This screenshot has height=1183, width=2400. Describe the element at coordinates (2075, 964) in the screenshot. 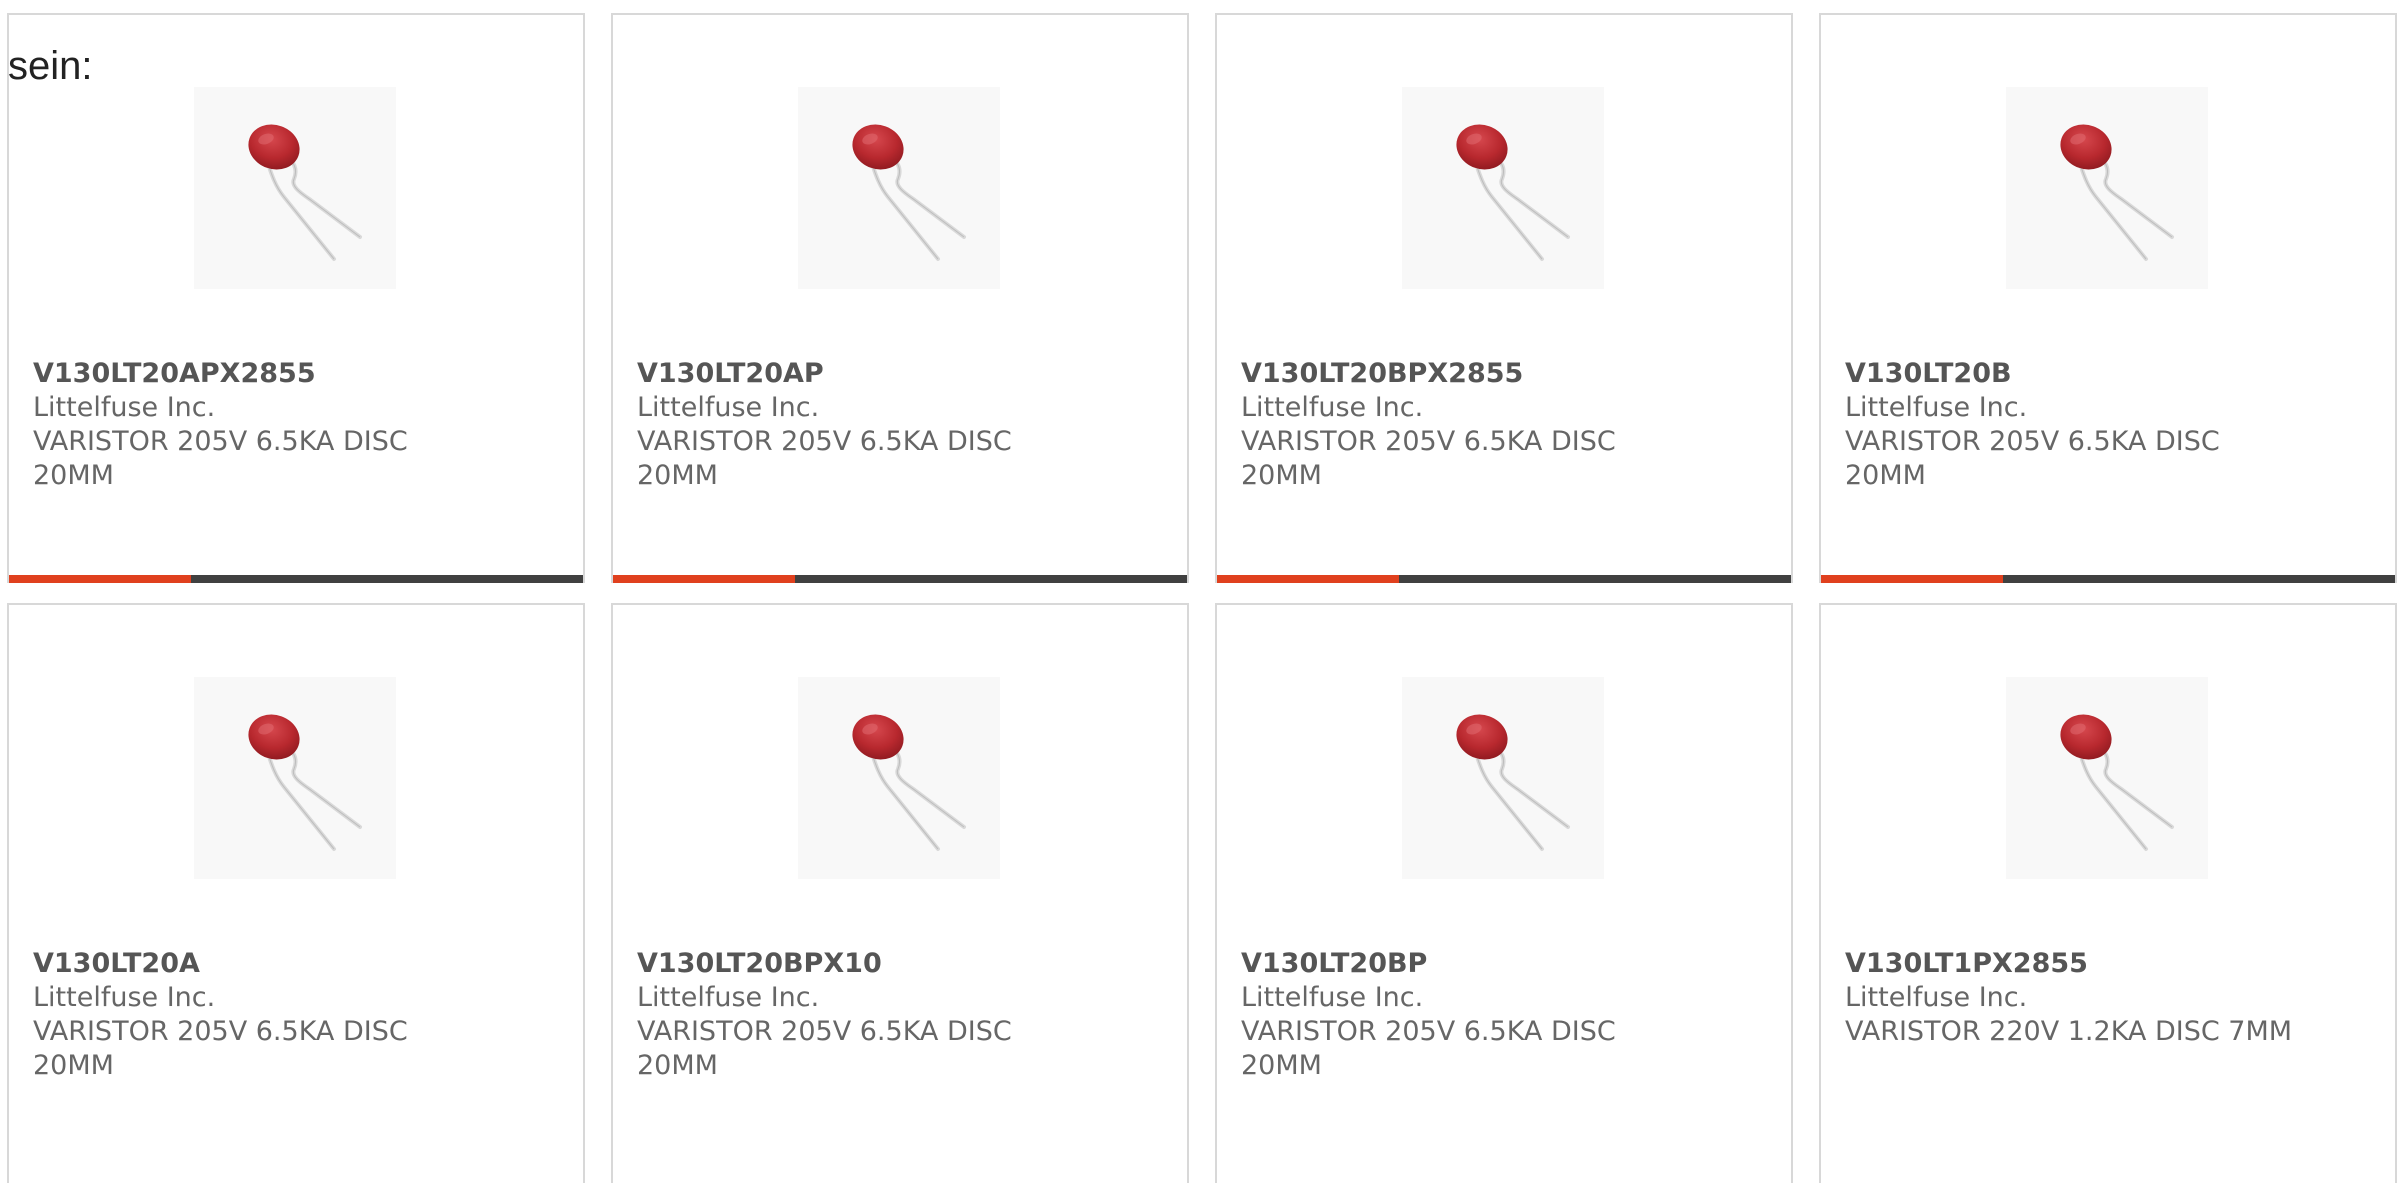

I see `part-number: V130LT1PX2855` at that location.